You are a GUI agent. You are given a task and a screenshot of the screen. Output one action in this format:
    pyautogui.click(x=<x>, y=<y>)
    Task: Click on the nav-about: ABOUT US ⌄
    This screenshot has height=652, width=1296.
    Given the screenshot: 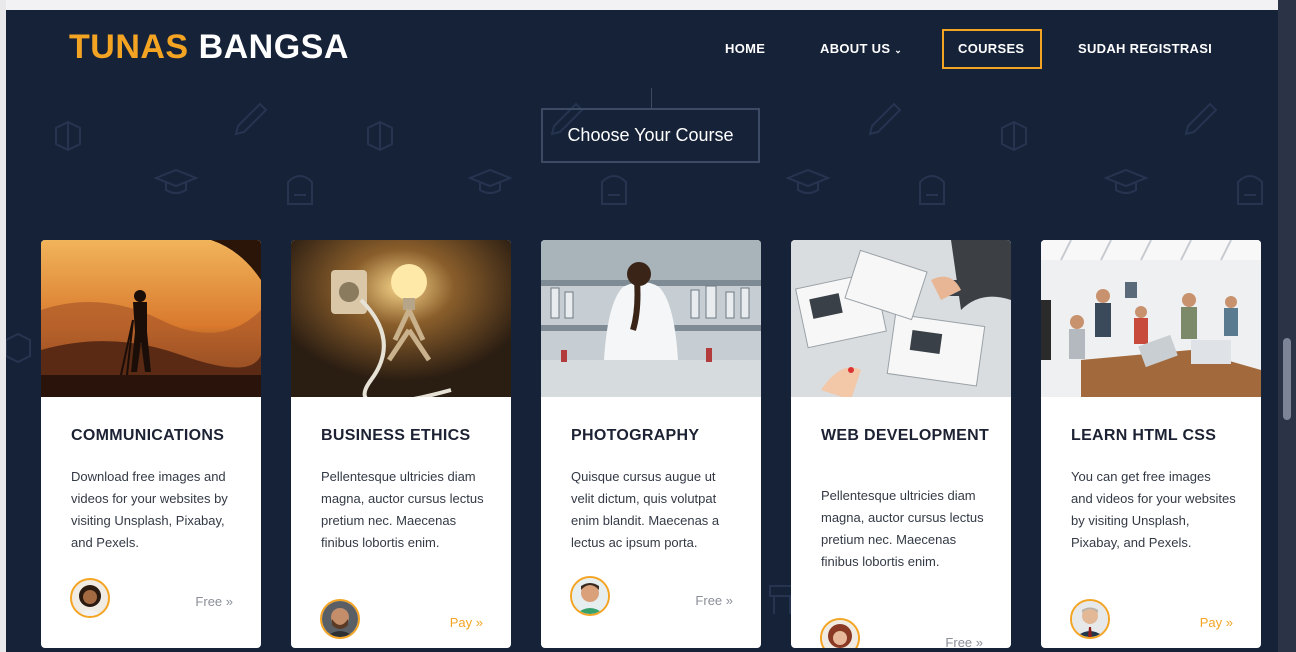 What is the action you would take?
    pyautogui.click(x=861, y=49)
    